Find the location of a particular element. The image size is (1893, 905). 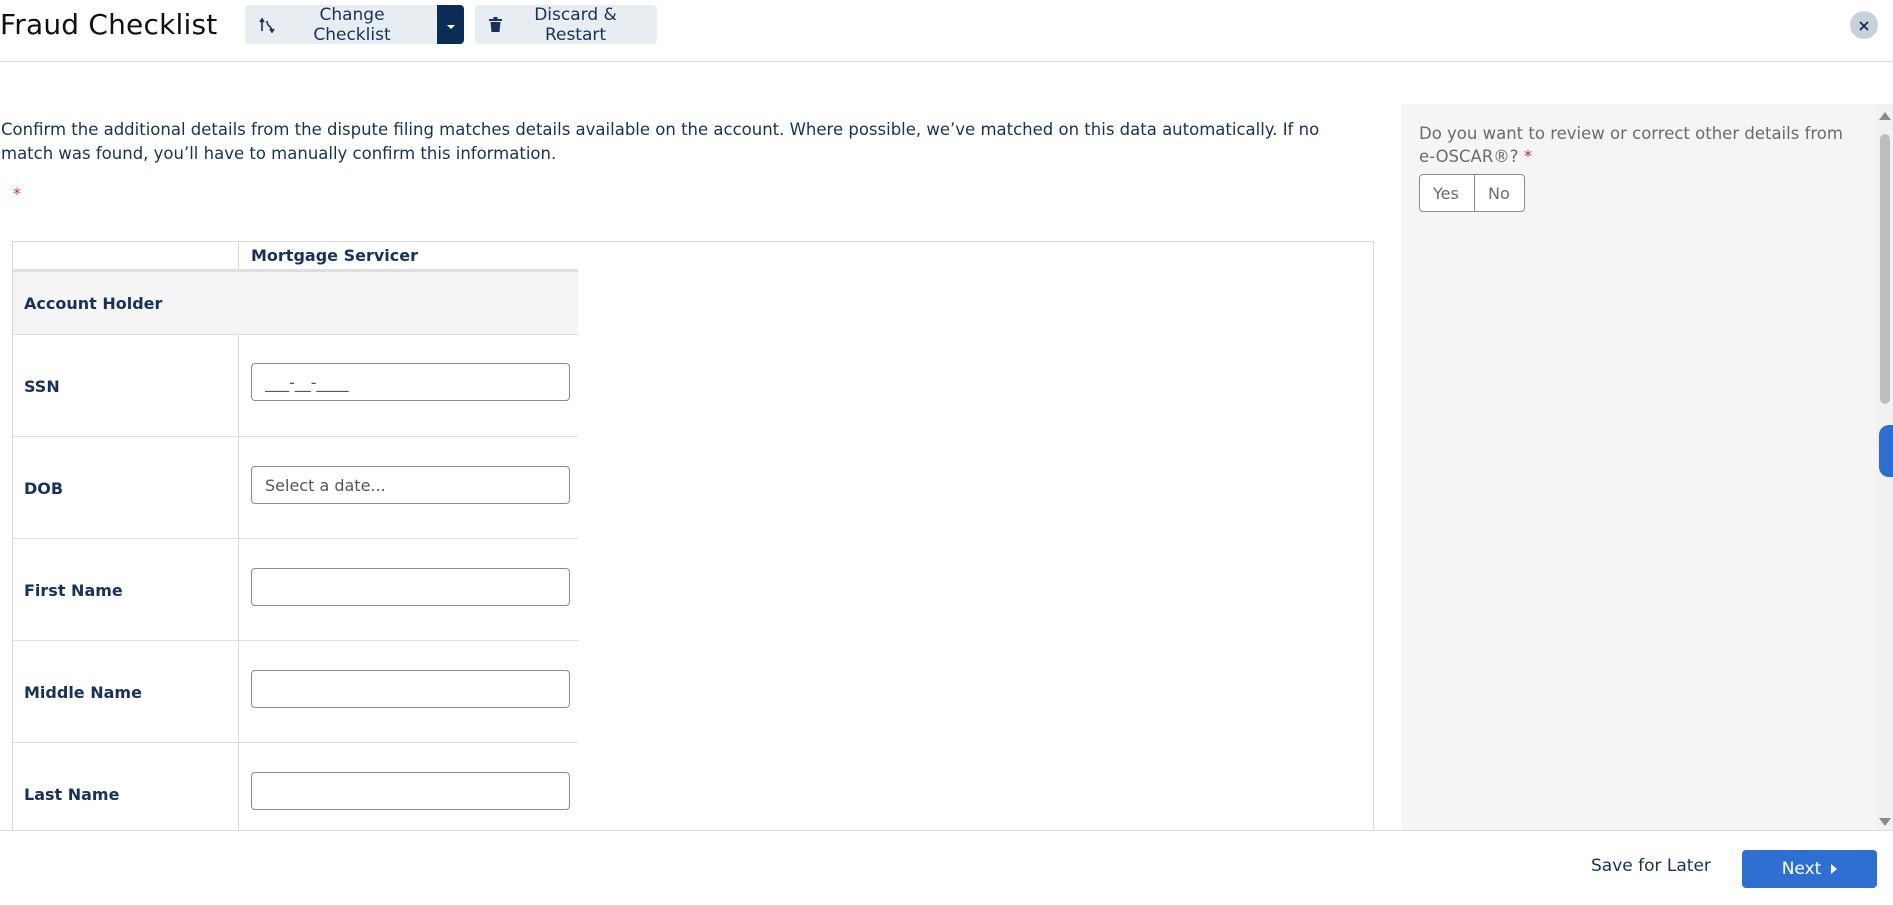

page-title: Fraud Checklist is located at coordinates (109, 24).